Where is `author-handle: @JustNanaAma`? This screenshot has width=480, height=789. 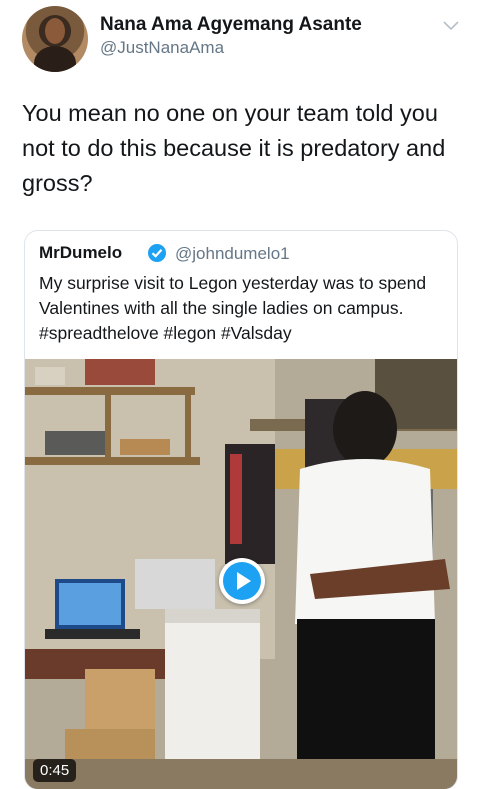
author-handle: @JustNanaAma is located at coordinates (162, 48).